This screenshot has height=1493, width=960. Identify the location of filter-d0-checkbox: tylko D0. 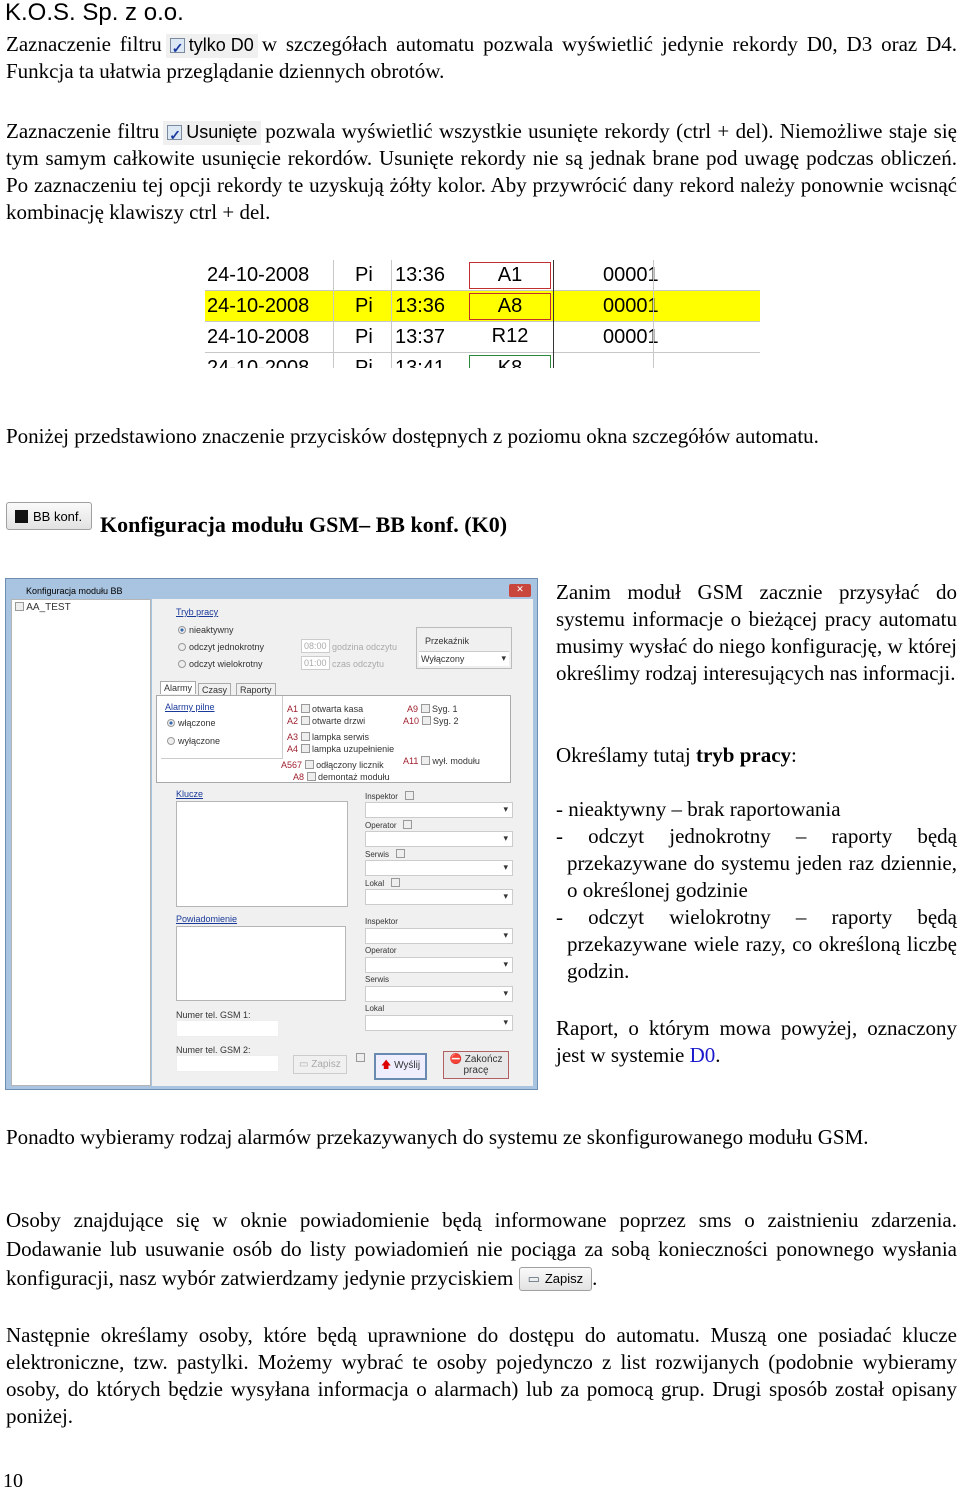
(211, 47).